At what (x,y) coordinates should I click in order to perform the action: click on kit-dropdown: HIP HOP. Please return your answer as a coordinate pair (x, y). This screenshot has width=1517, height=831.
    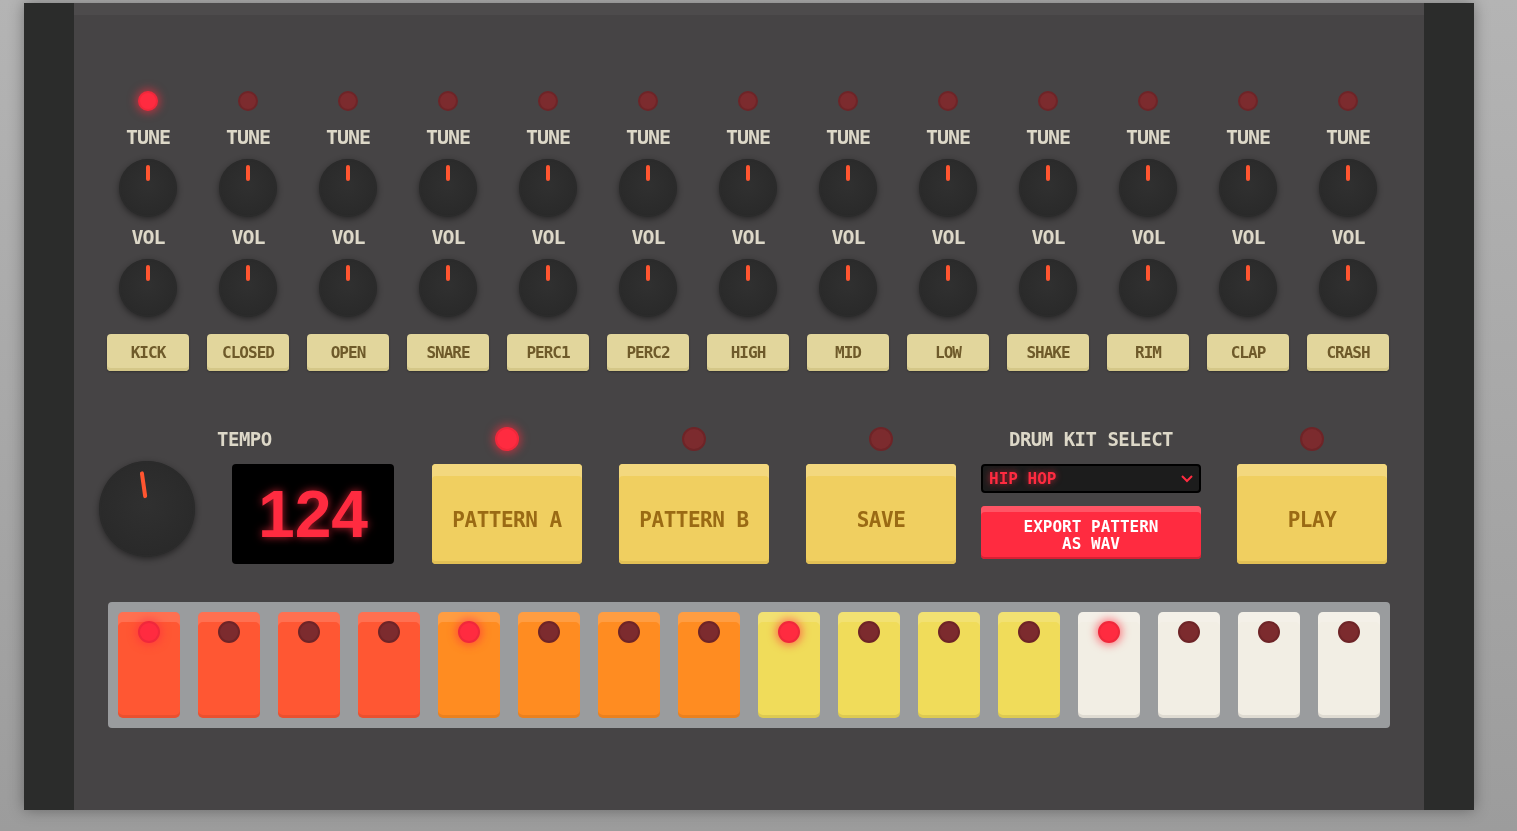
    Looking at the image, I should click on (1091, 478).